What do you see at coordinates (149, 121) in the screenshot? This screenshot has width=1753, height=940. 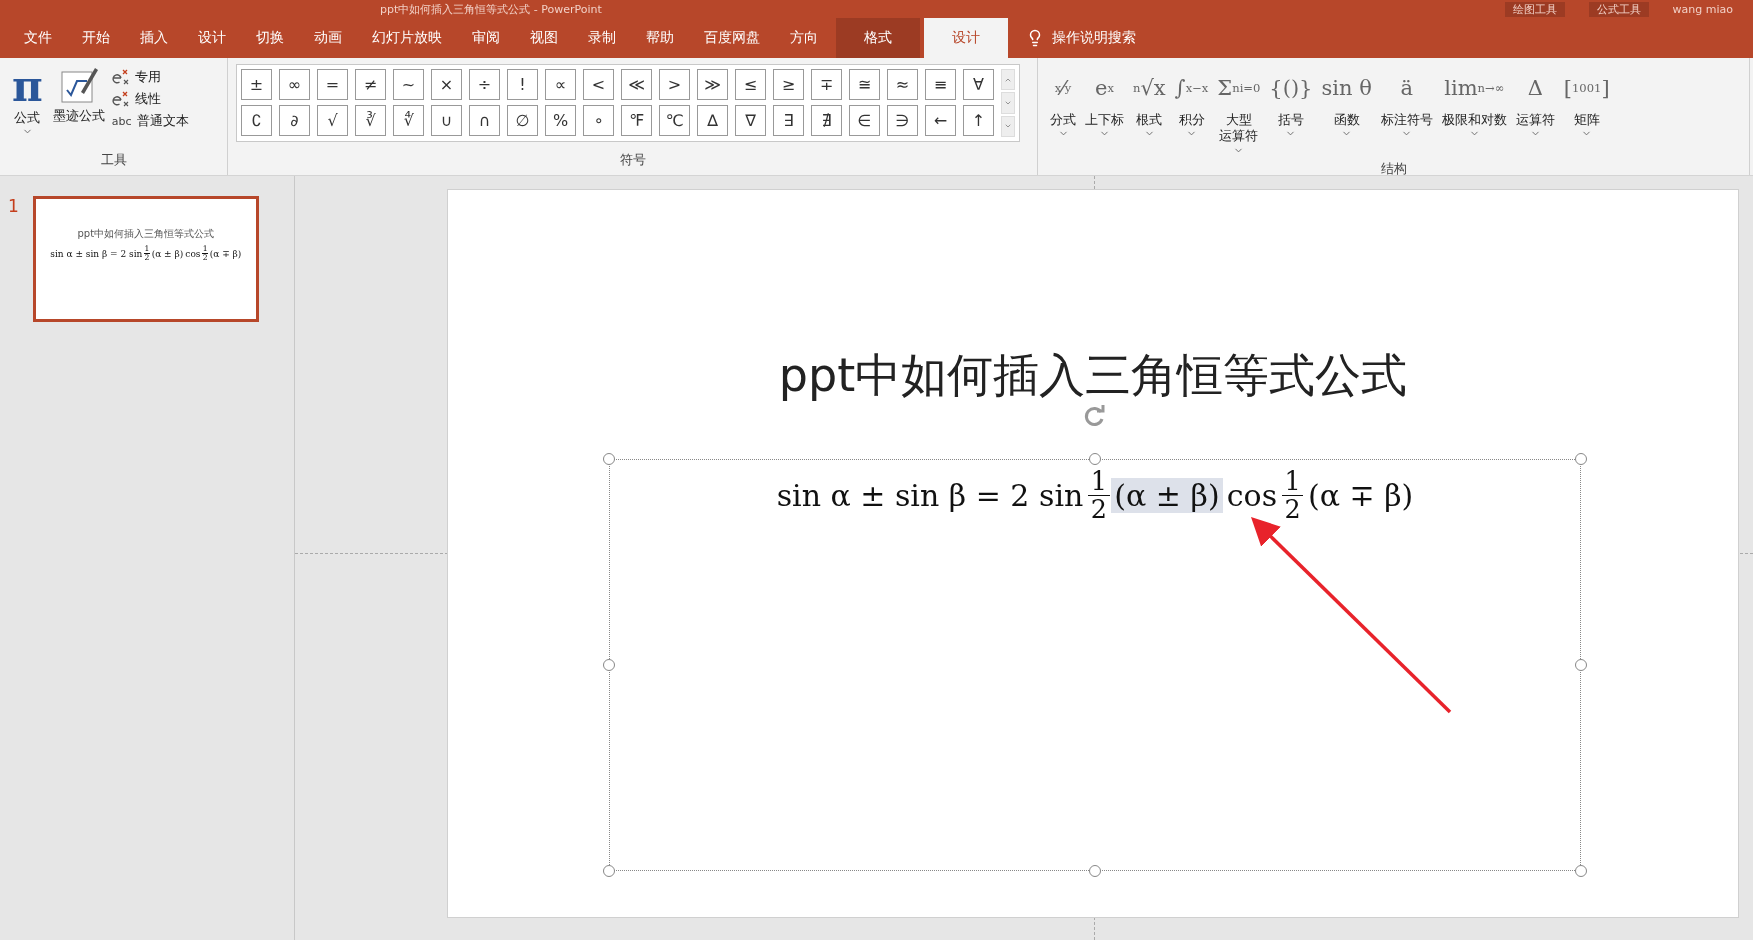 I see `ribbon-button: abc 普通文本` at bounding box center [149, 121].